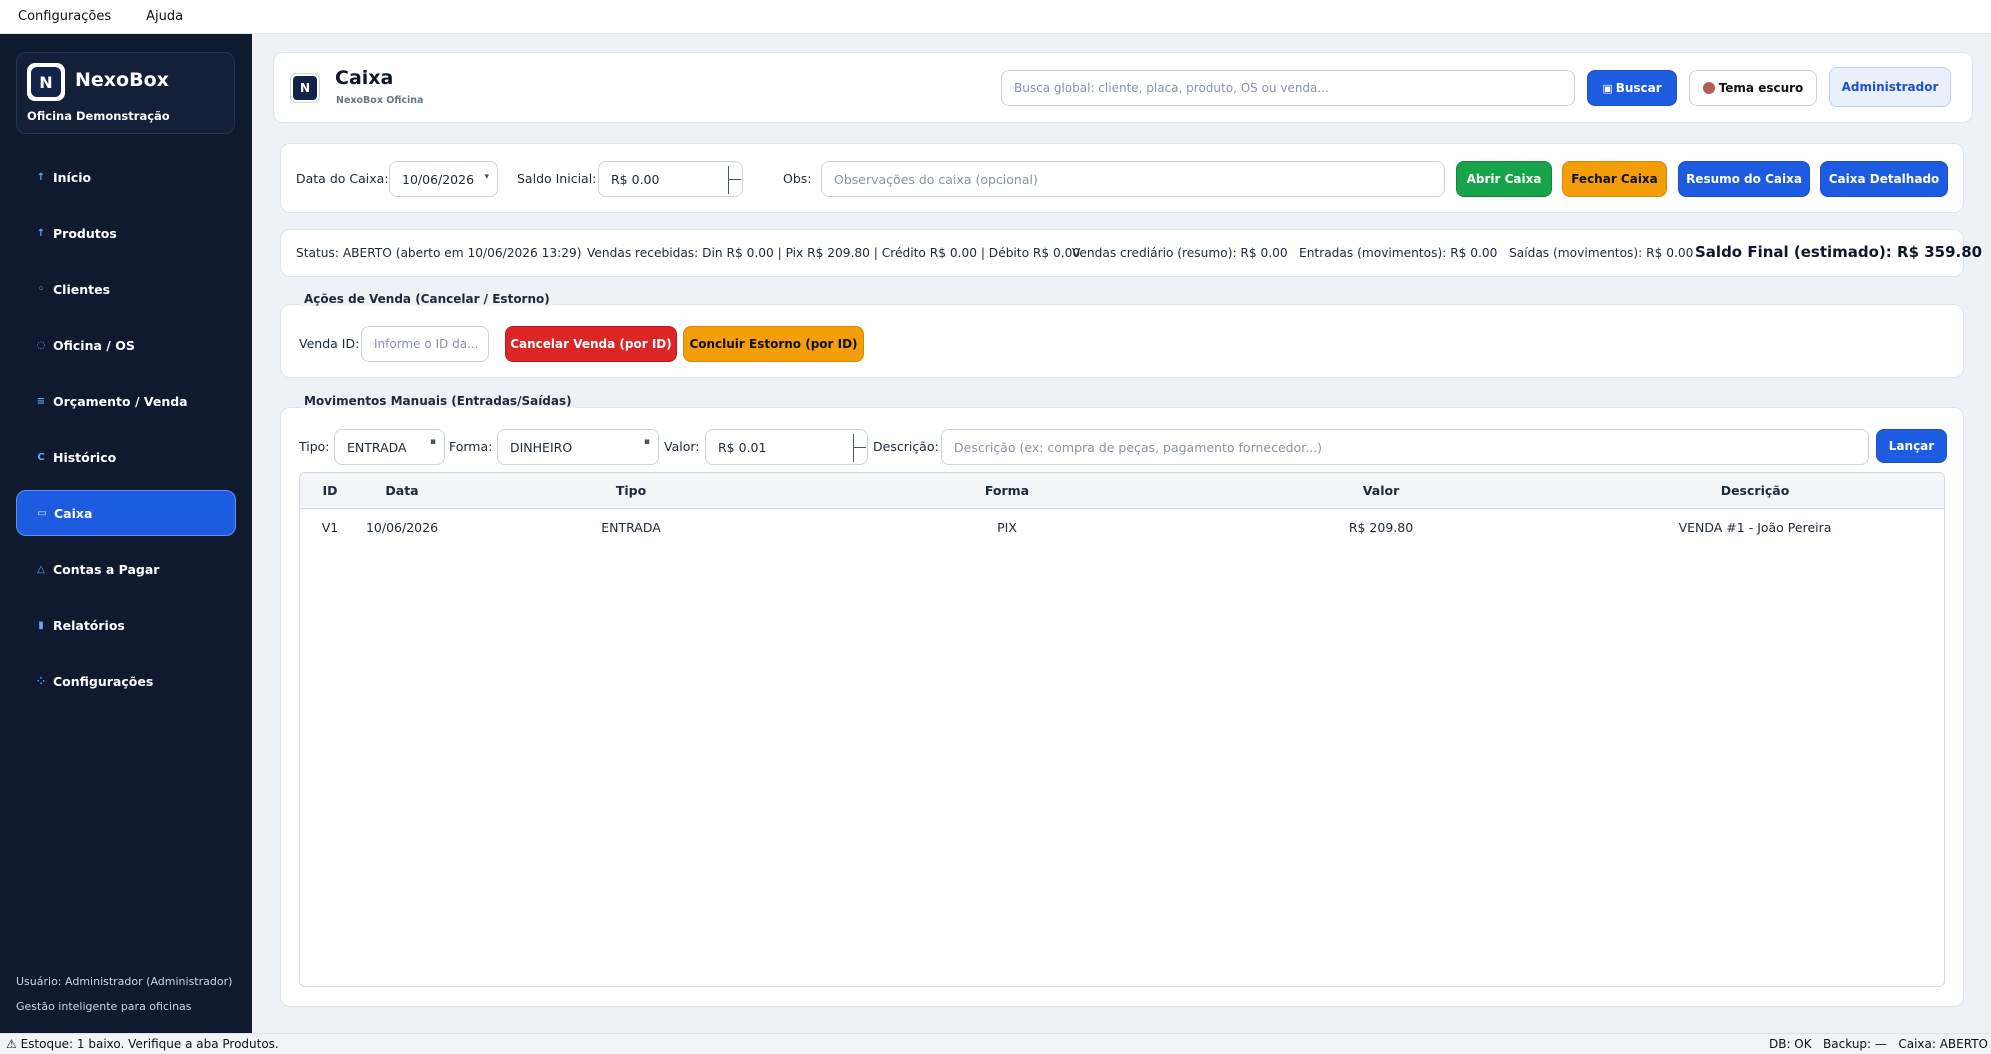 This screenshot has width=1991, height=1054. Describe the element at coordinates (164, 16) in the screenshot. I see `menu-help: Ajuda` at that location.